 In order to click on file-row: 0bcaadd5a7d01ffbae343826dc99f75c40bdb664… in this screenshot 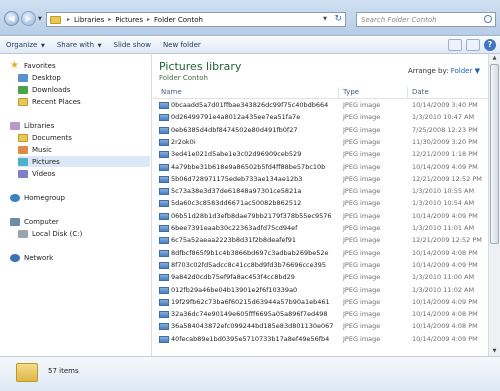, I will do `click(320, 105)`.